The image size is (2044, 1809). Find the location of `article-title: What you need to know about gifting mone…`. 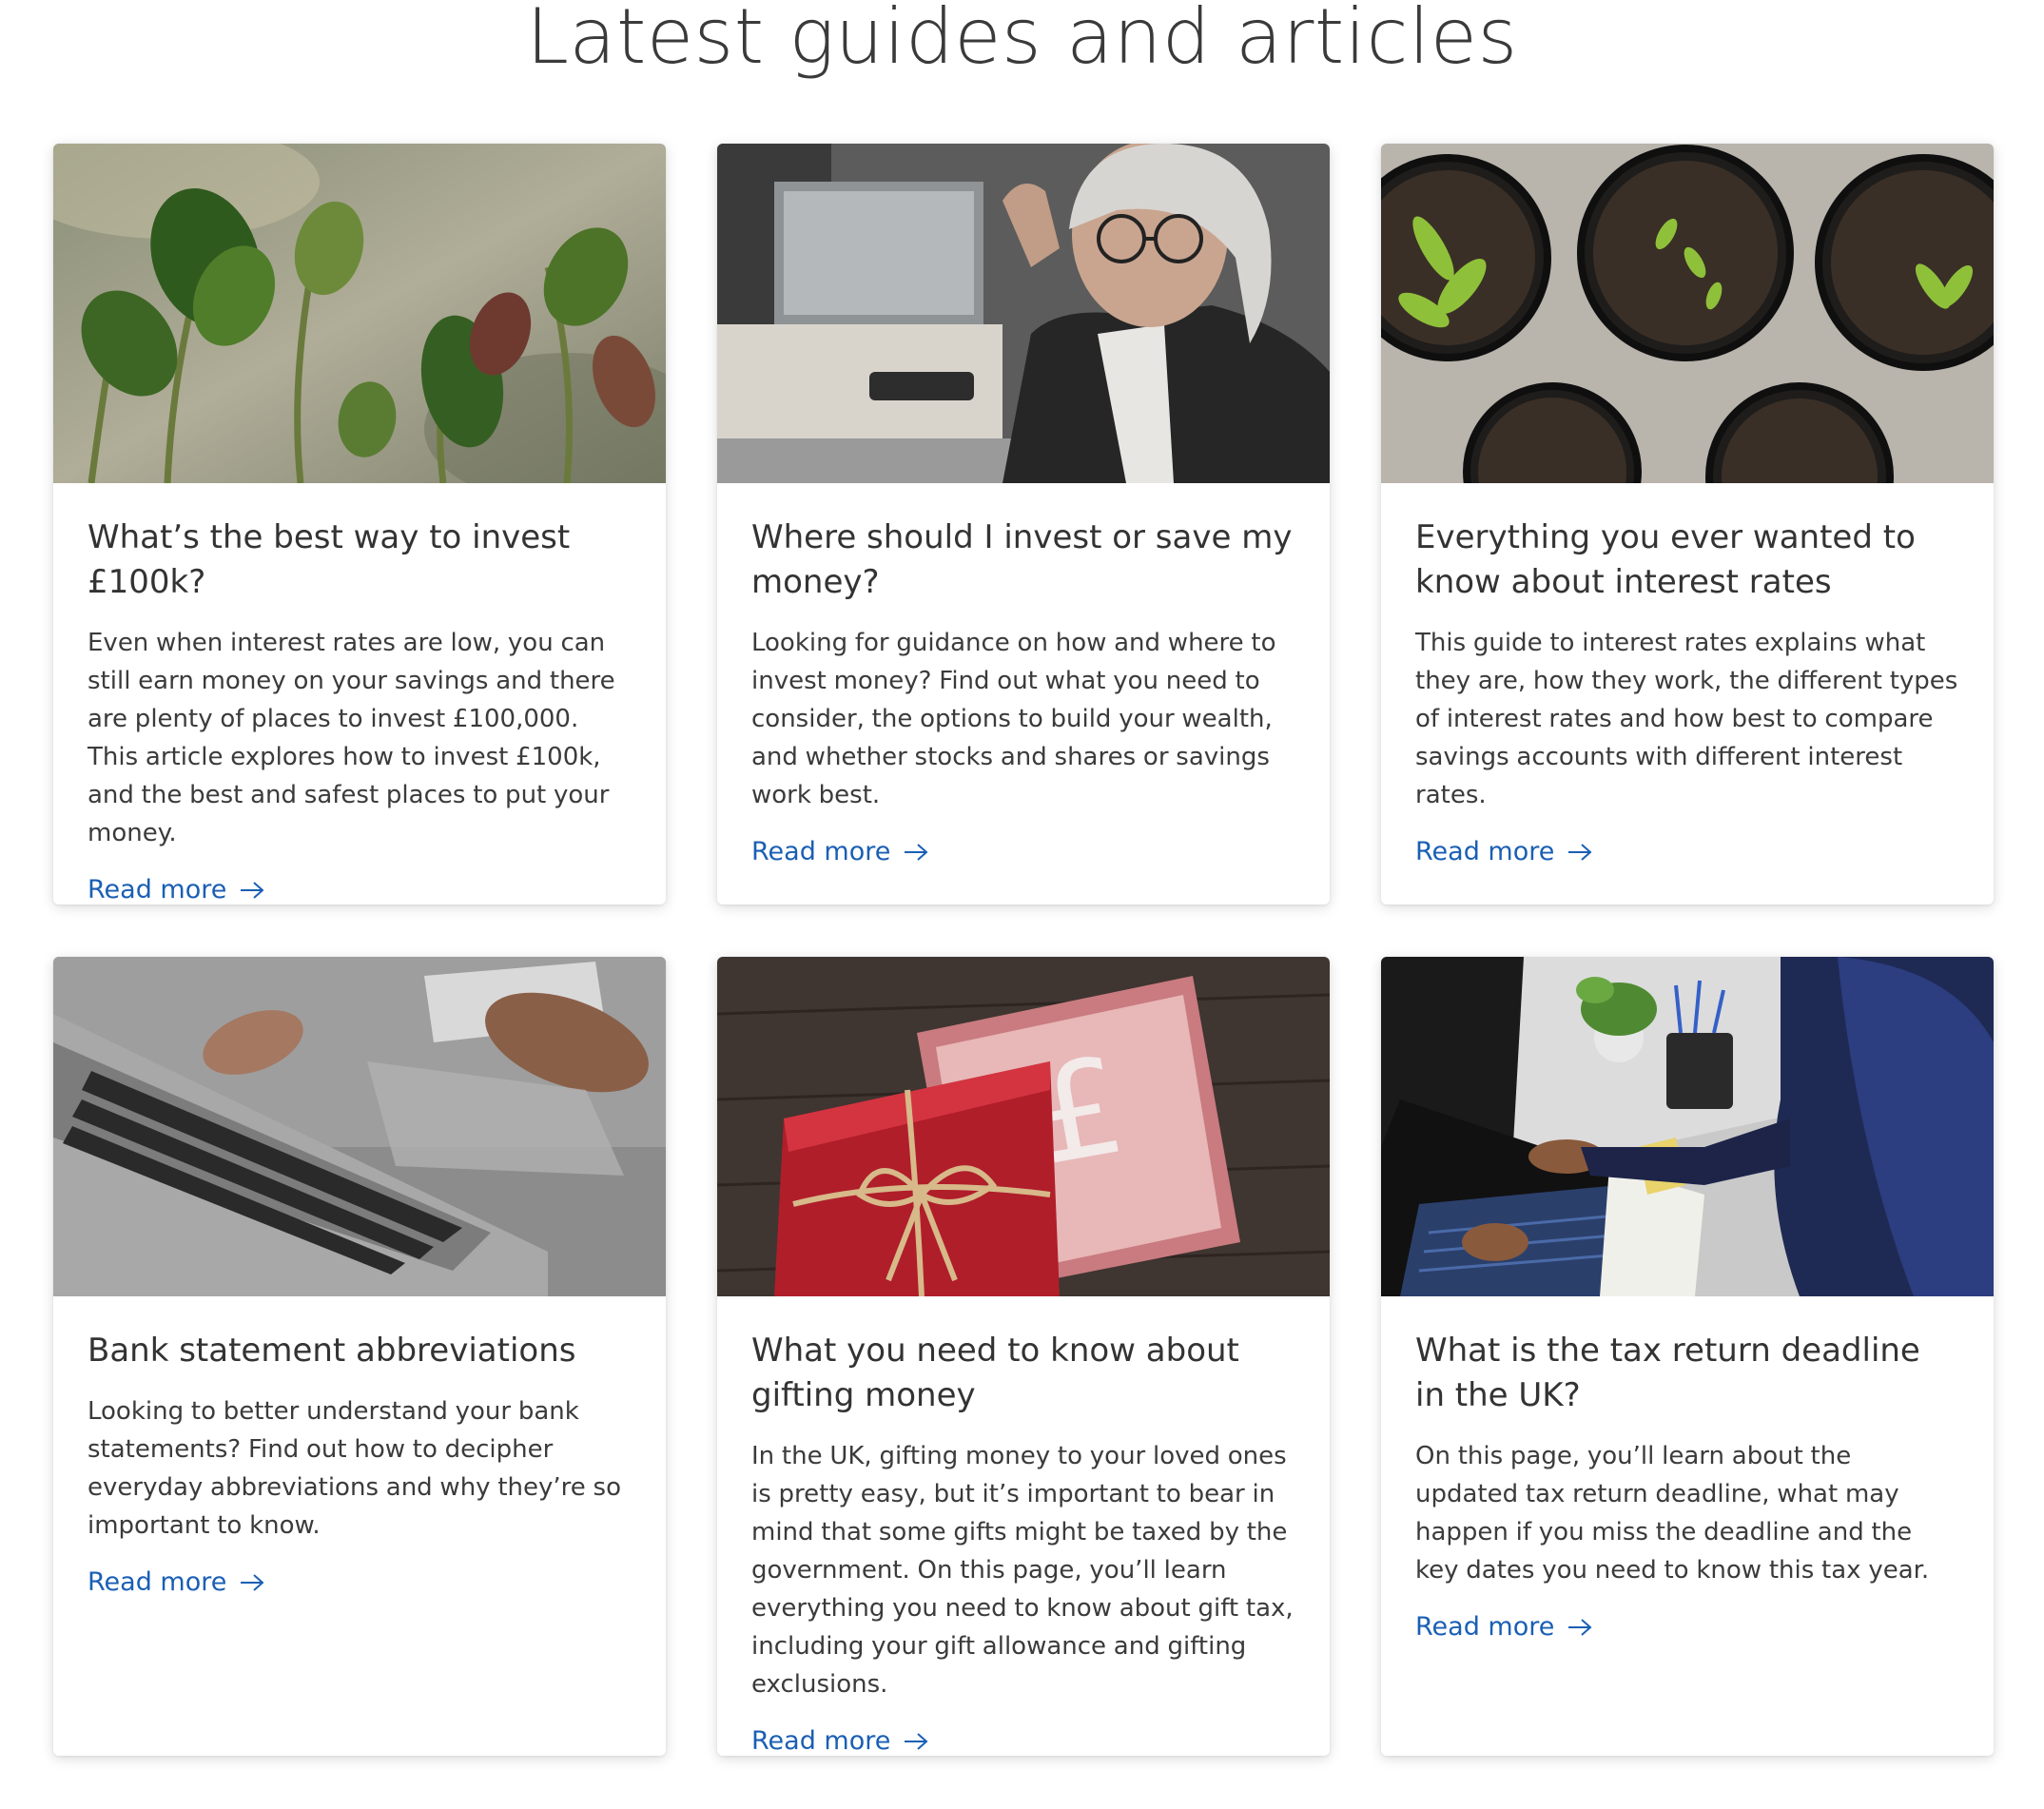

article-title: What you need to know about gifting mone… is located at coordinates (1023, 1374).